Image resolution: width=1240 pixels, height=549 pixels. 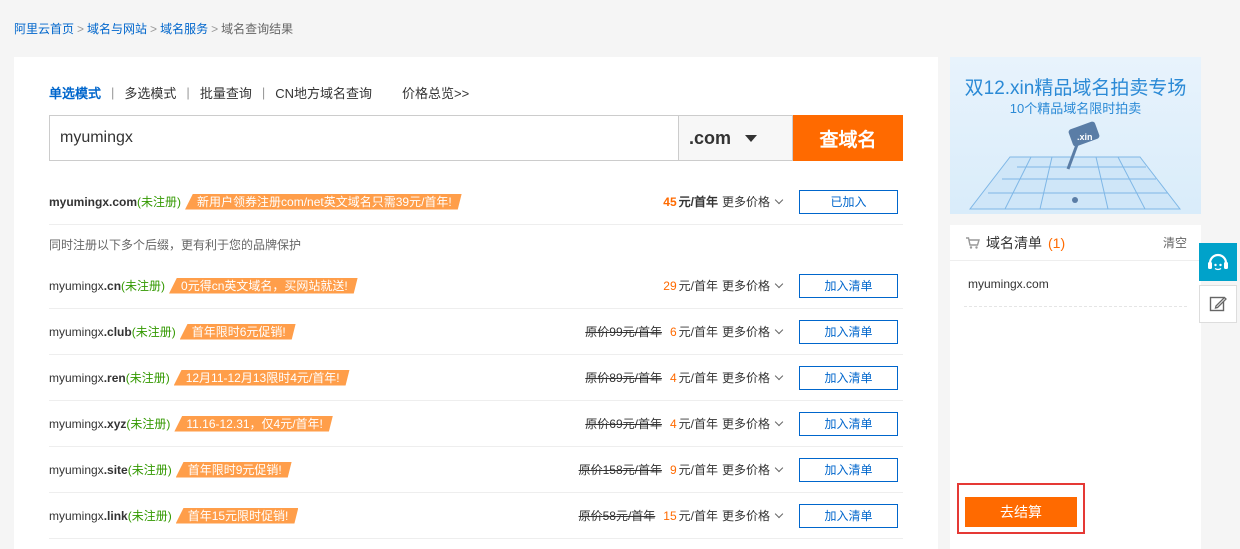 What do you see at coordinates (257, 29) in the screenshot?
I see `breadcrumb-current: 域名查询结果` at bounding box center [257, 29].